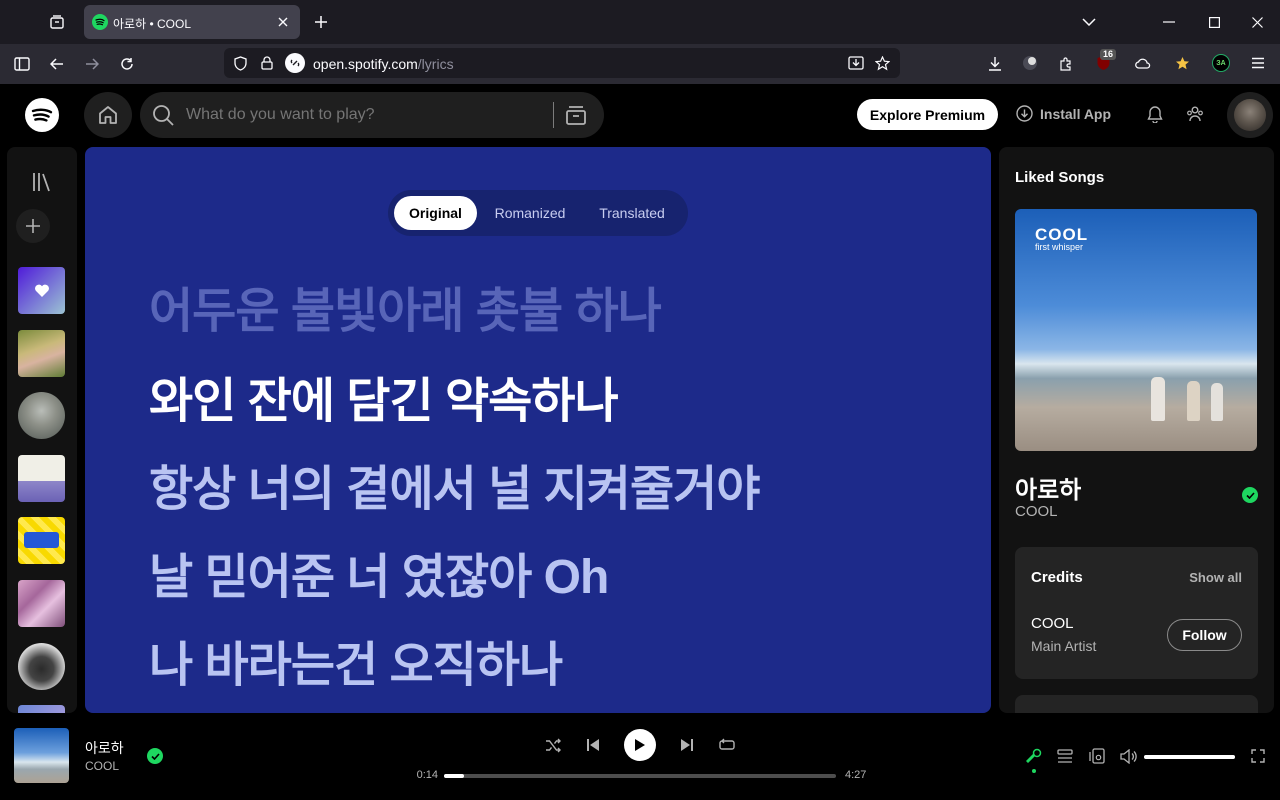 This screenshot has width=1280, height=800. I want to click on credits-title: Credits, so click(1057, 577).